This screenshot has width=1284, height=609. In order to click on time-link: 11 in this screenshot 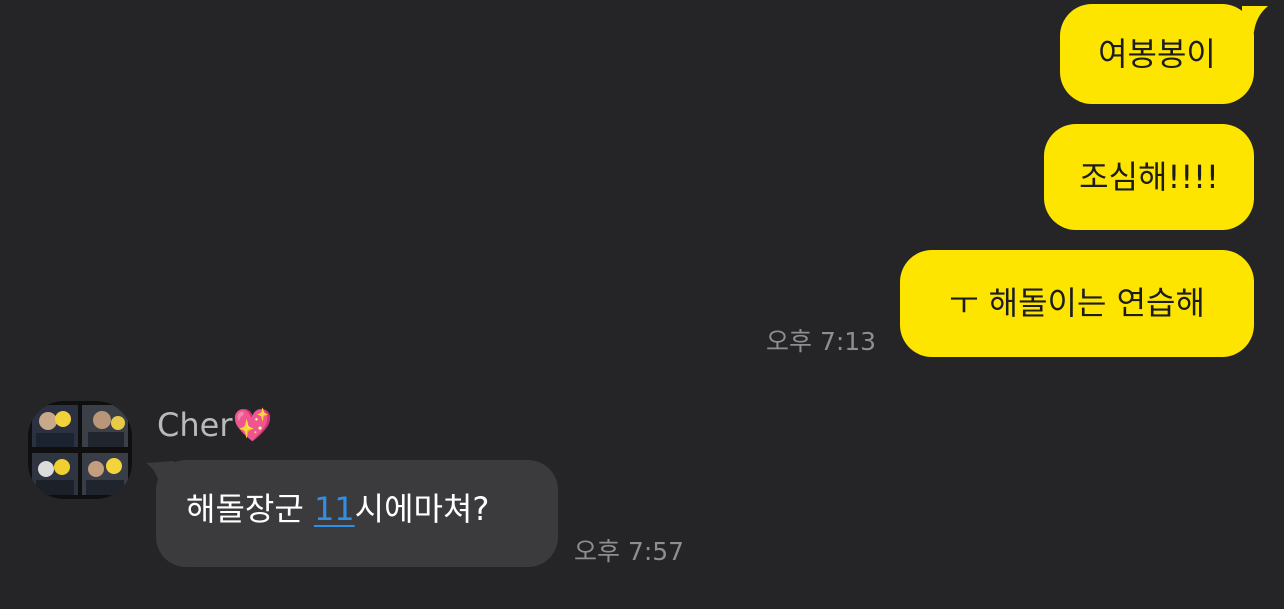, I will do `click(334, 509)`.